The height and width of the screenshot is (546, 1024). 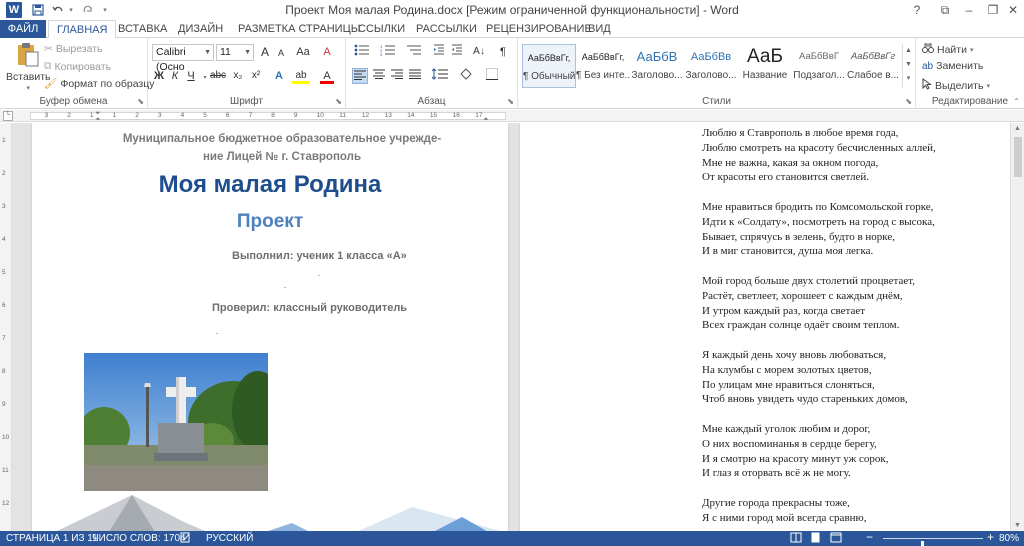 What do you see at coordinates (4, 305) in the screenshot?
I see `vertical-ruler-number: 6` at bounding box center [4, 305].